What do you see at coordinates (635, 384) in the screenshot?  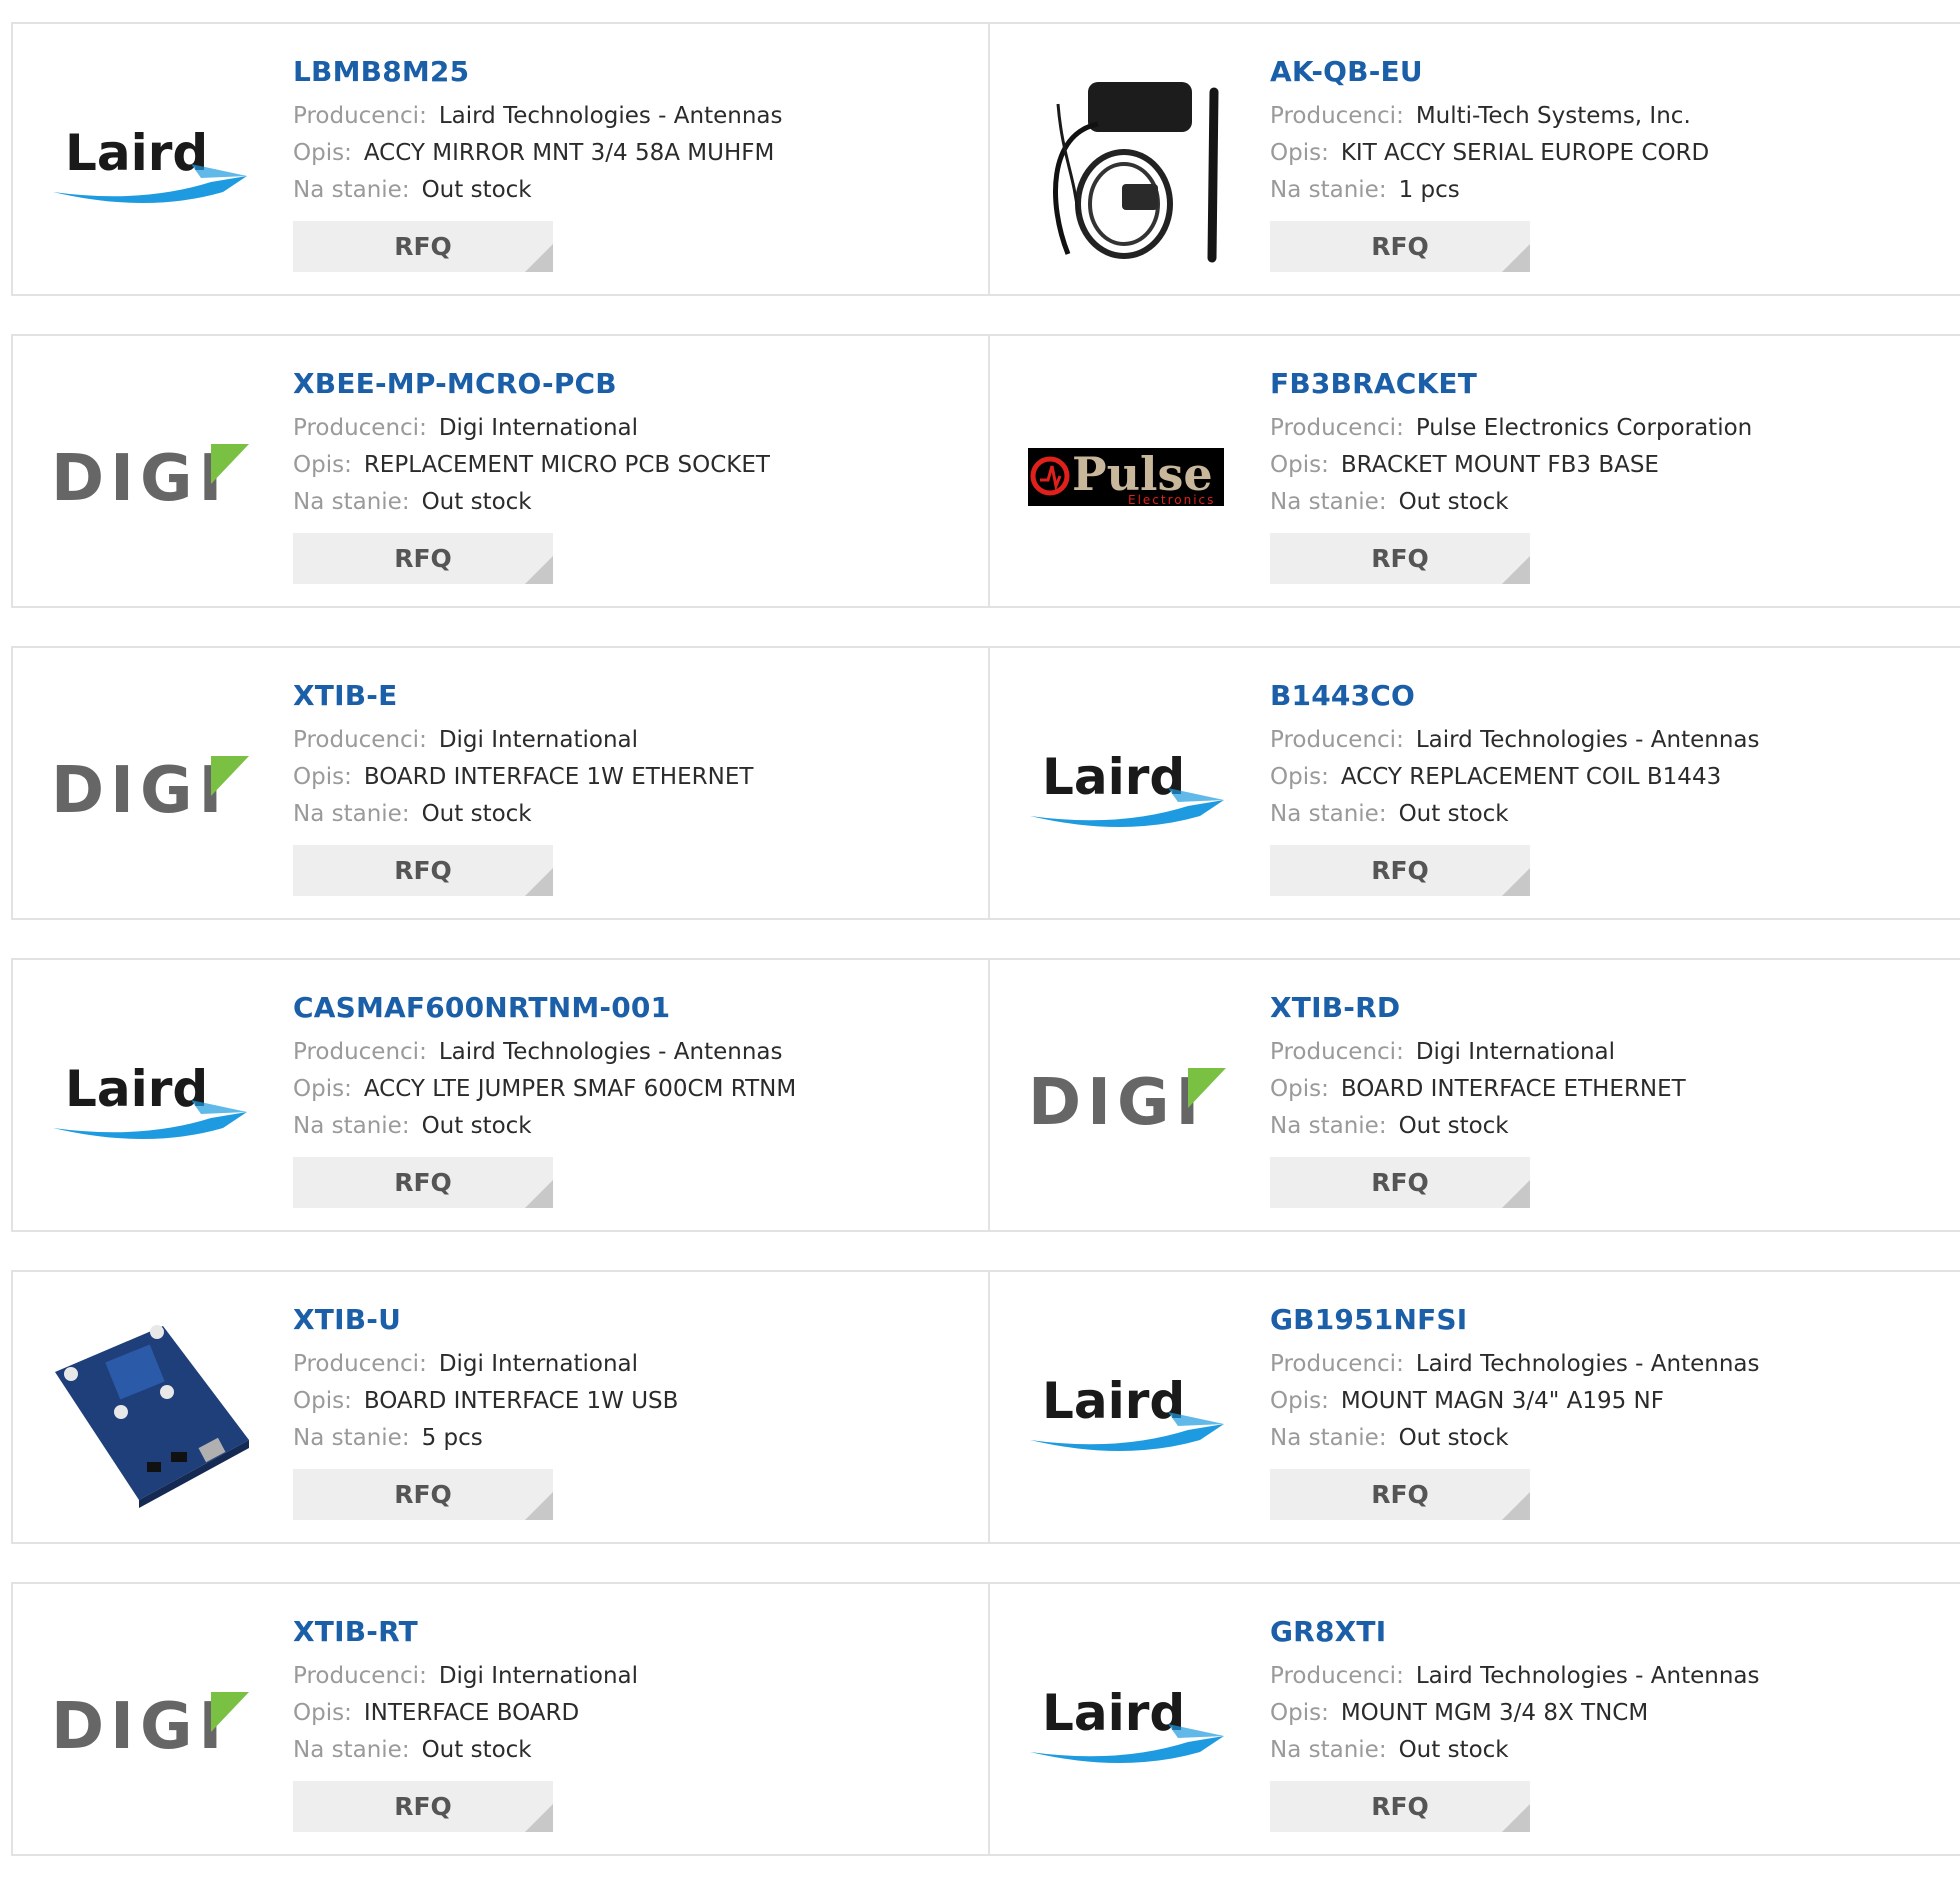 I see `part-number-link: XBEE-MP-MCRO-PCB` at bounding box center [635, 384].